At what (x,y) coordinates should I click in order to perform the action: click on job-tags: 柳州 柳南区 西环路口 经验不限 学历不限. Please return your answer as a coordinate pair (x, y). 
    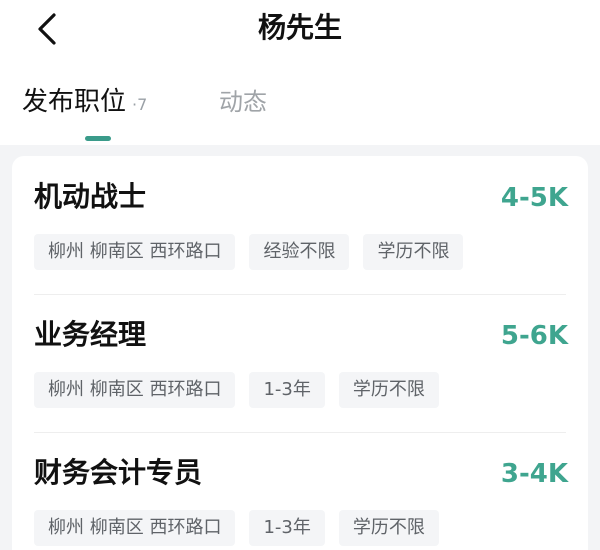
    Looking at the image, I should click on (249, 252).